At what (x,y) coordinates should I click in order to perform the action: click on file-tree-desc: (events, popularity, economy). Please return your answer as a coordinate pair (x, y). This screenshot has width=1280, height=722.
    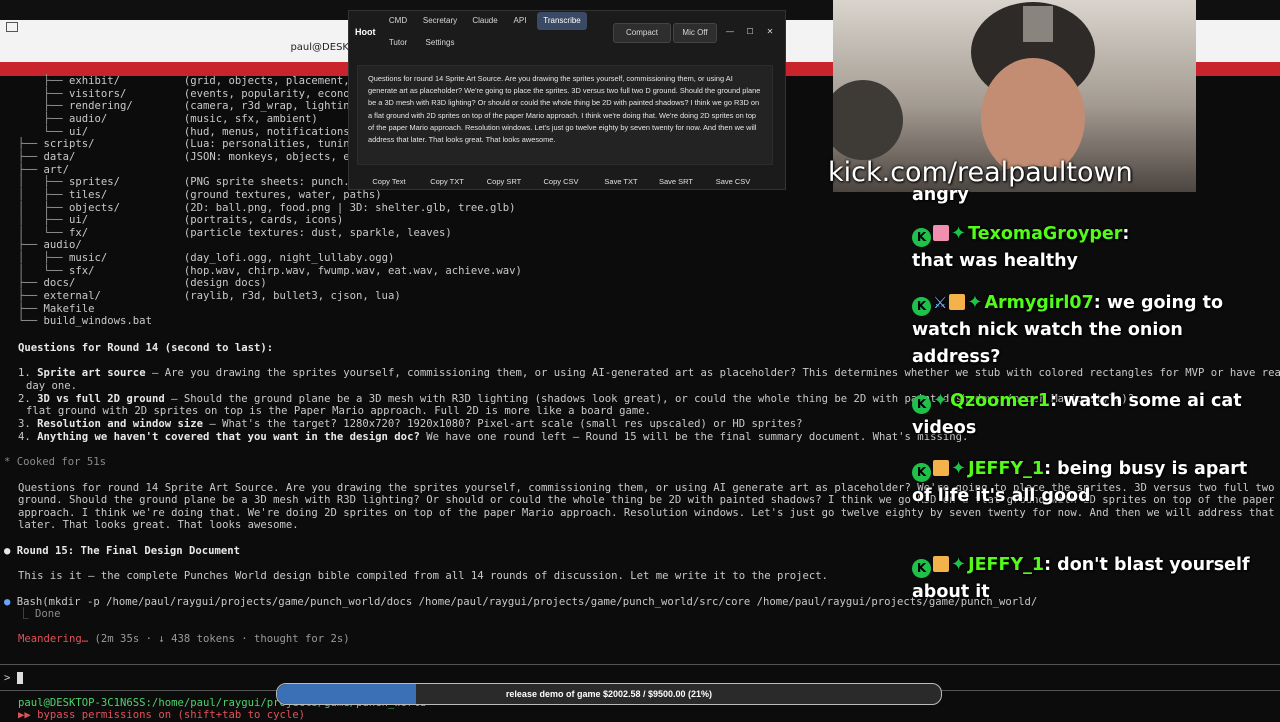
    Looking at the image, I should click on (276, 93).